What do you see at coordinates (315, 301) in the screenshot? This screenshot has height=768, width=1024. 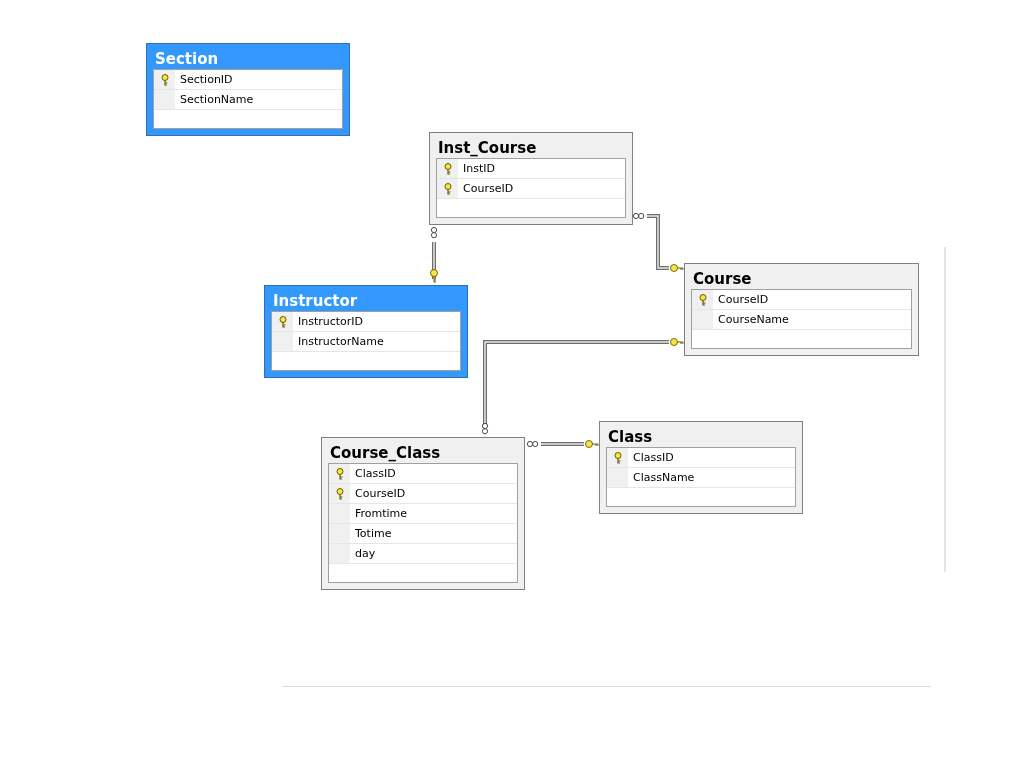 I see `table-title: Instructor` at bounding box center [315, 301].